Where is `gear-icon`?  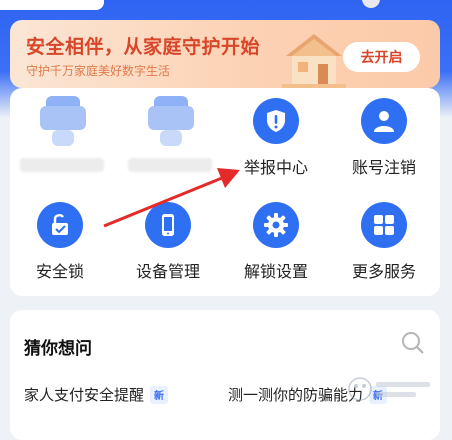
gear-icon is located at coordinates (276, 225).